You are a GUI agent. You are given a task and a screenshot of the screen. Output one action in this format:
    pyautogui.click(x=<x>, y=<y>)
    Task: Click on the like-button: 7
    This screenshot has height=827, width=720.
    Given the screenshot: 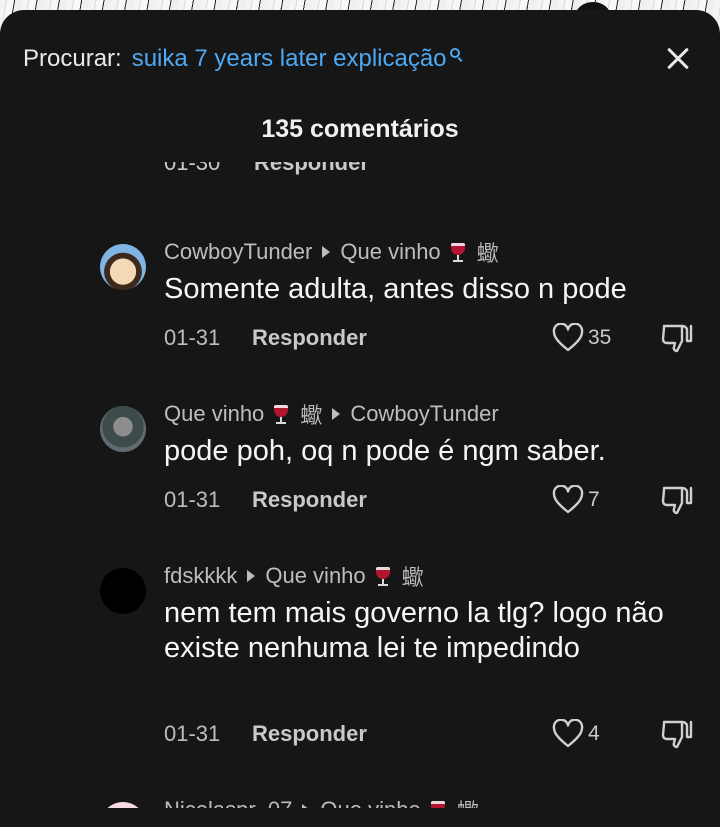 What is the action you would take?
    pyautogui.click(x=576, y=500)
    